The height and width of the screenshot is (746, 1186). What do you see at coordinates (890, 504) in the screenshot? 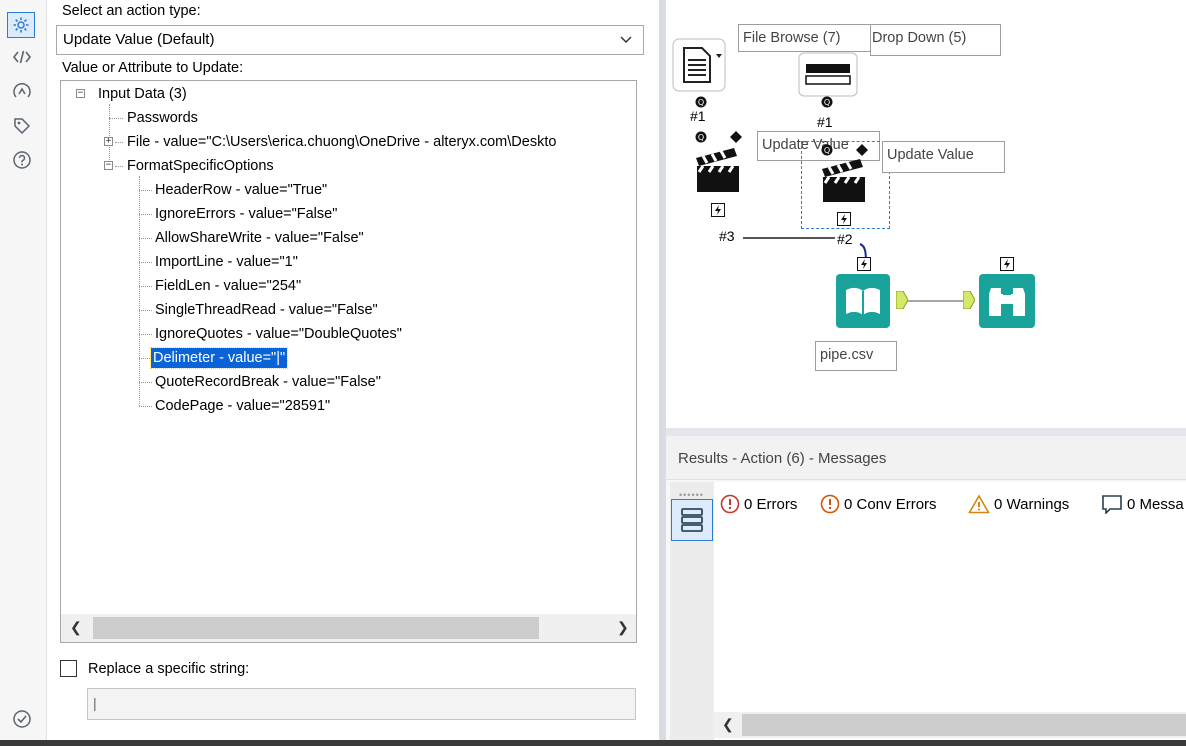
I see `conv-errors-text: 0 Conv Errors` at bounding box center [890, 504].